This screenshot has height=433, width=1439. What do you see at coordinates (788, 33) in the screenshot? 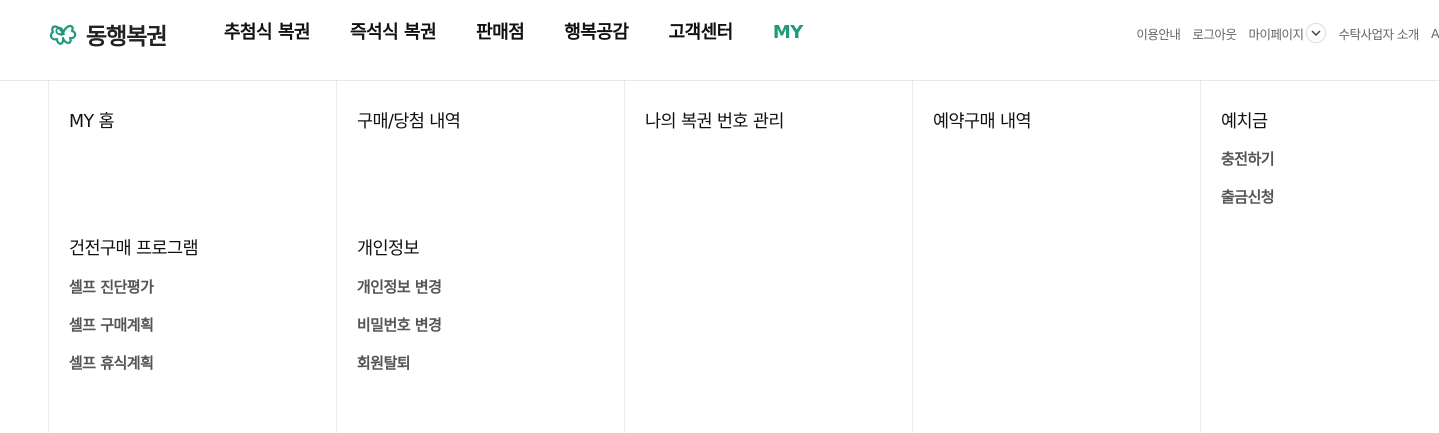
I see `nav-my: MY` at bounding box center [788, 33].